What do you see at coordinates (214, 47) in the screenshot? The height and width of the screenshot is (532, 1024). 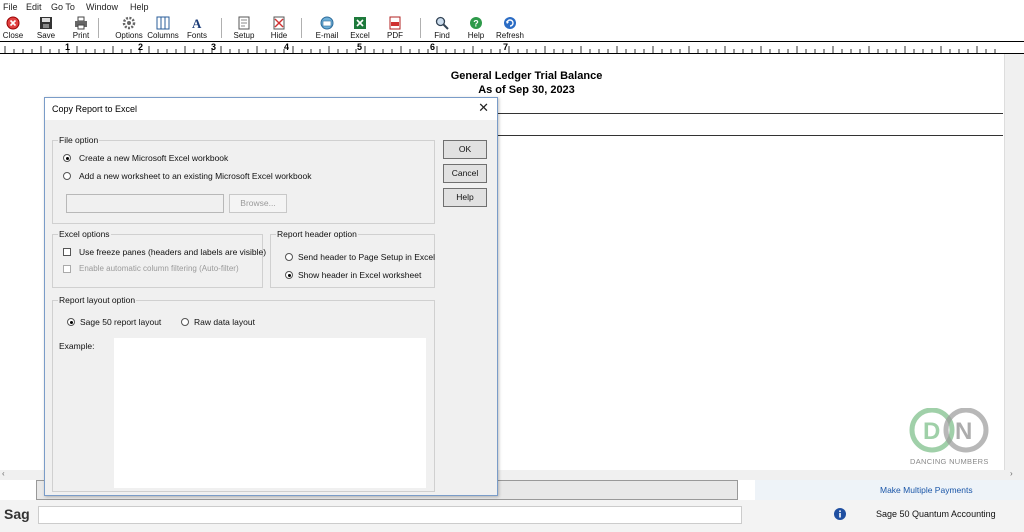 I see `ruler-number: 3` at bounding box center [214, 47].